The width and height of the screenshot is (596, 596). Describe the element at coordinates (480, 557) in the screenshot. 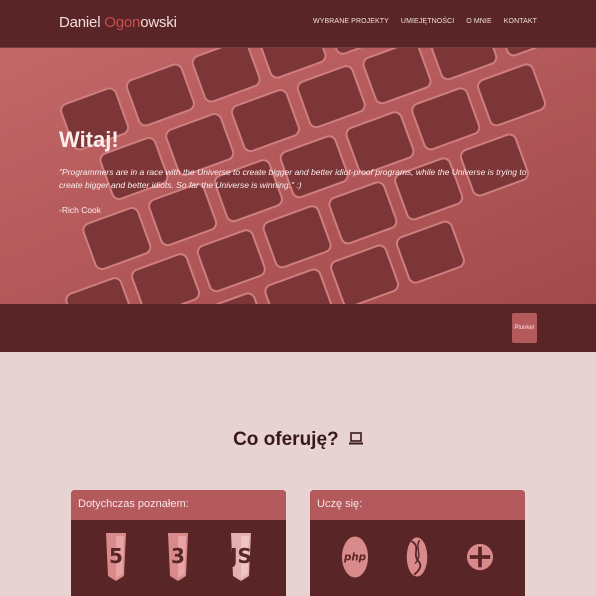

I see `plus-icon` at that location.